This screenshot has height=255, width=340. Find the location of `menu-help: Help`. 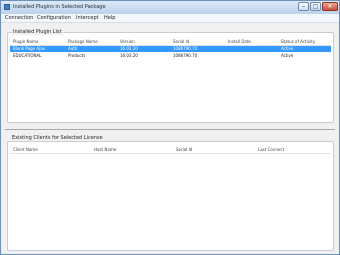

menu-help: Help is located at coordinates (109, 18).